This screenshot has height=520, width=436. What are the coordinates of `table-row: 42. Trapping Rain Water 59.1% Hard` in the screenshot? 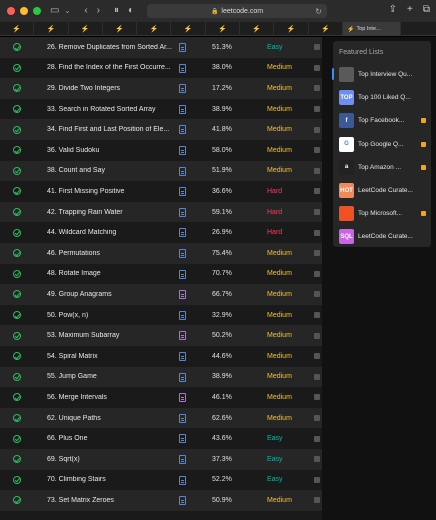 It's located at (161, 212).